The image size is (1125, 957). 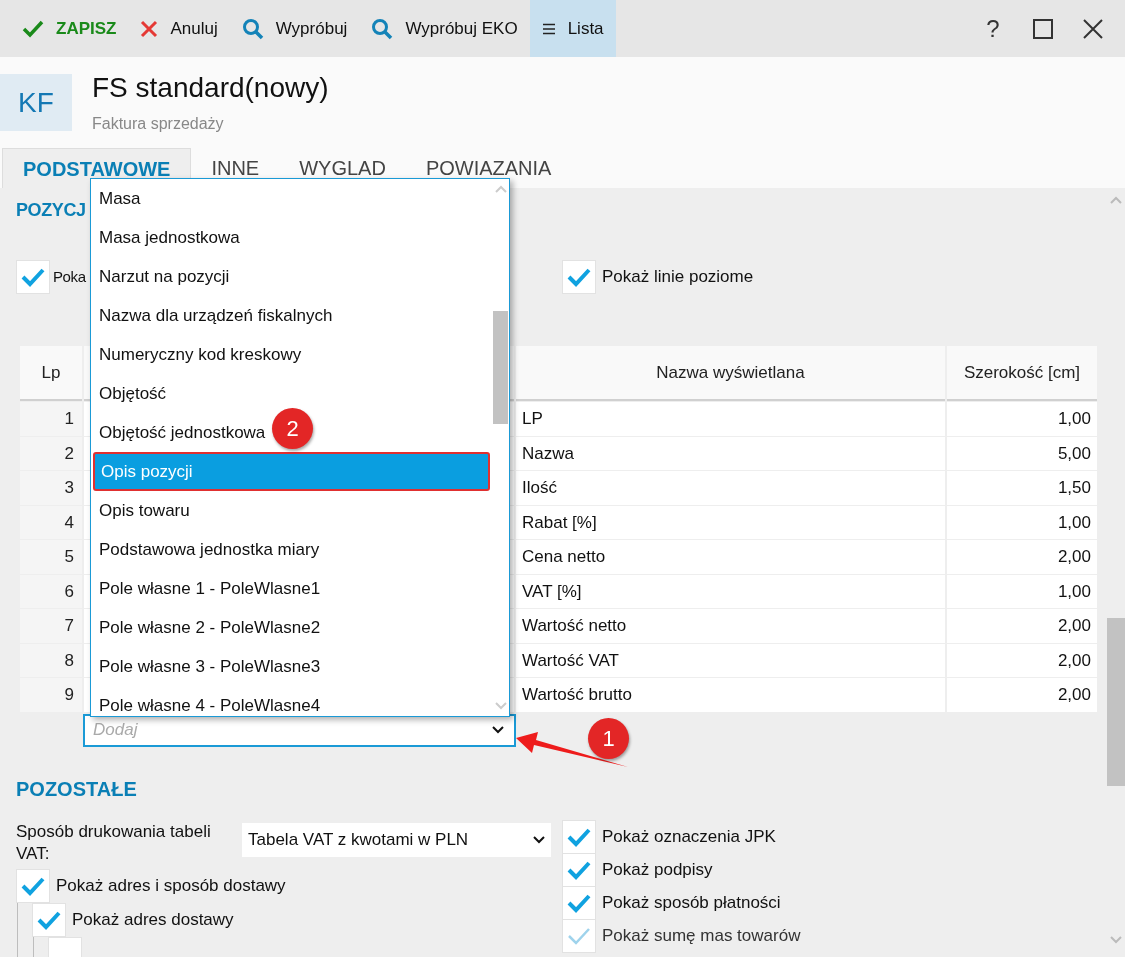 I want to click on dropdown-item: Opis towaru, so click(x=144, y=510).